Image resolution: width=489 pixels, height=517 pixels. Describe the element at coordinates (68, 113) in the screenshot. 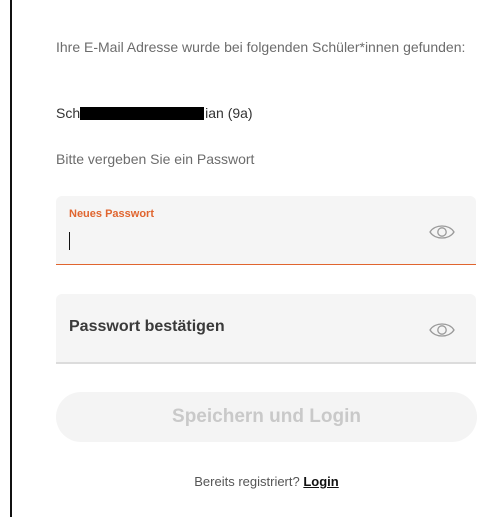

I see `student-name-prefix: Sch` at that location.